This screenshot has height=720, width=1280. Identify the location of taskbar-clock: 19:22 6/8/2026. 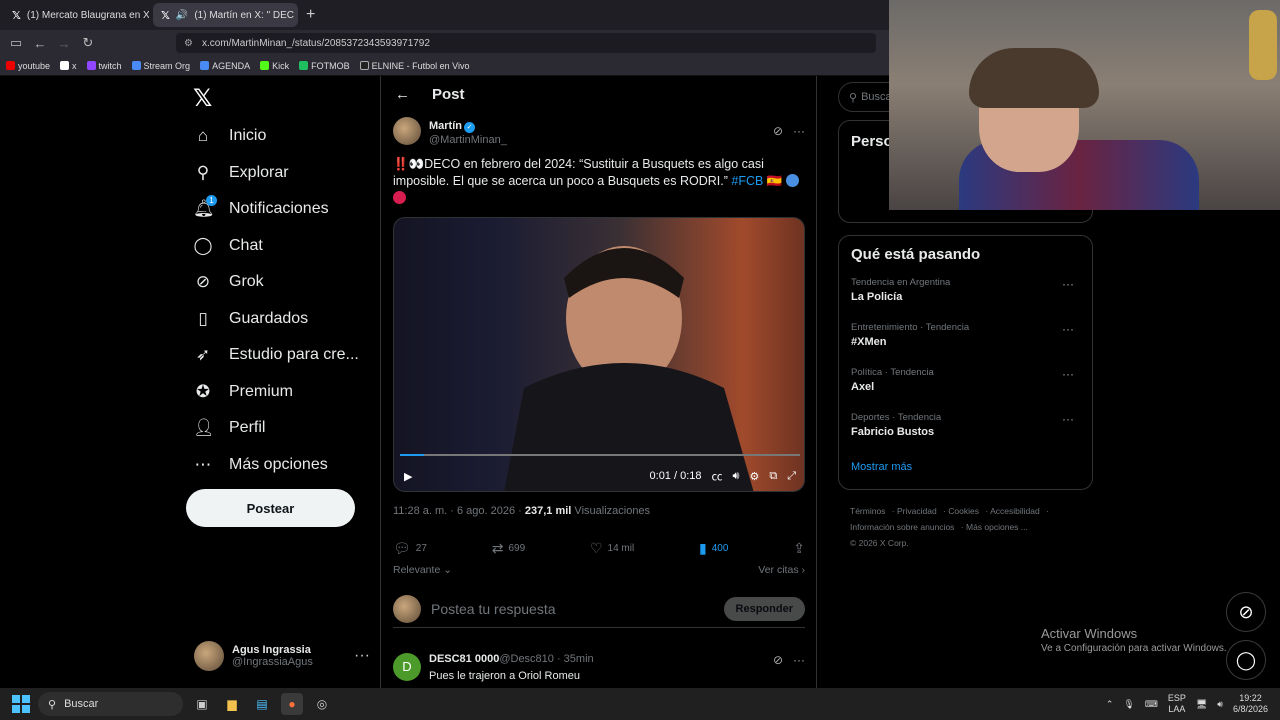
(1250, 704).